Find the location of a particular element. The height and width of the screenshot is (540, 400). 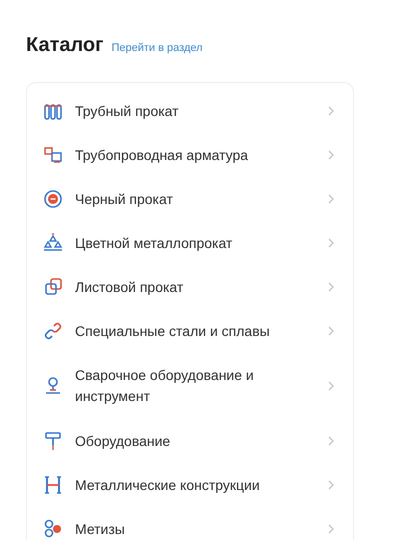

catalog-item: Трубопроводная арматура is located at coordinates (190, 155).